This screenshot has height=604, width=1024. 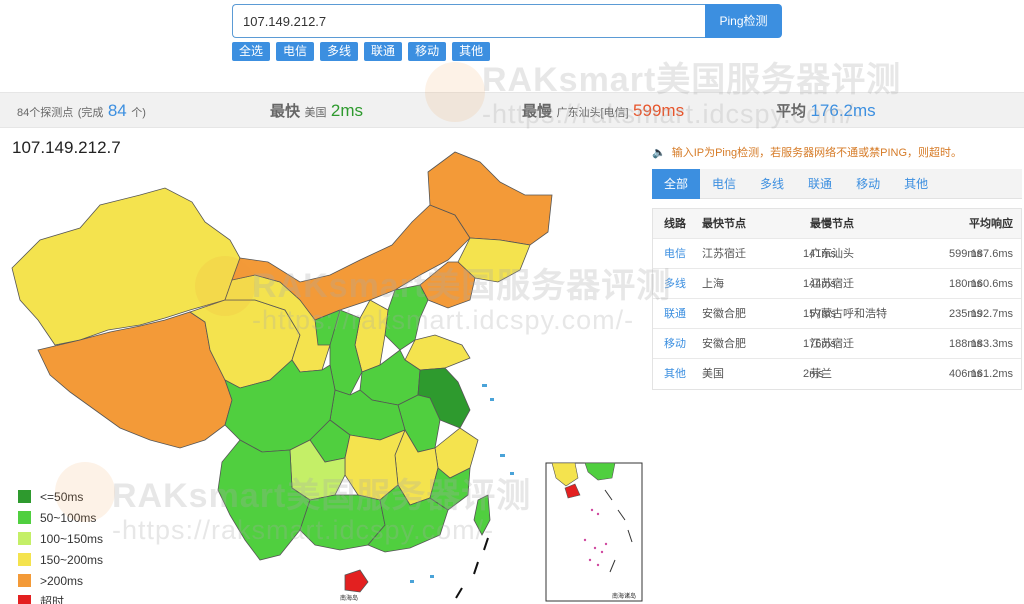 I want to click on fastest-stat: 最快 美国 2ms, so click(x=316, y=111).